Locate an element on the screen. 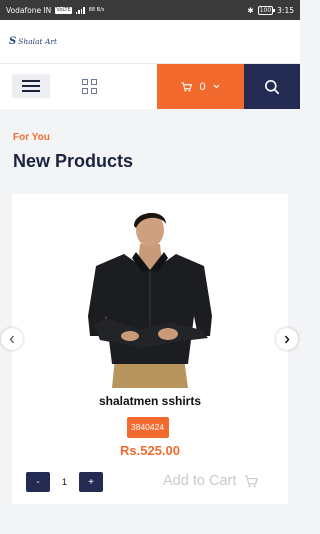  battery-icon: 100 is located at coordinates (266, 10).